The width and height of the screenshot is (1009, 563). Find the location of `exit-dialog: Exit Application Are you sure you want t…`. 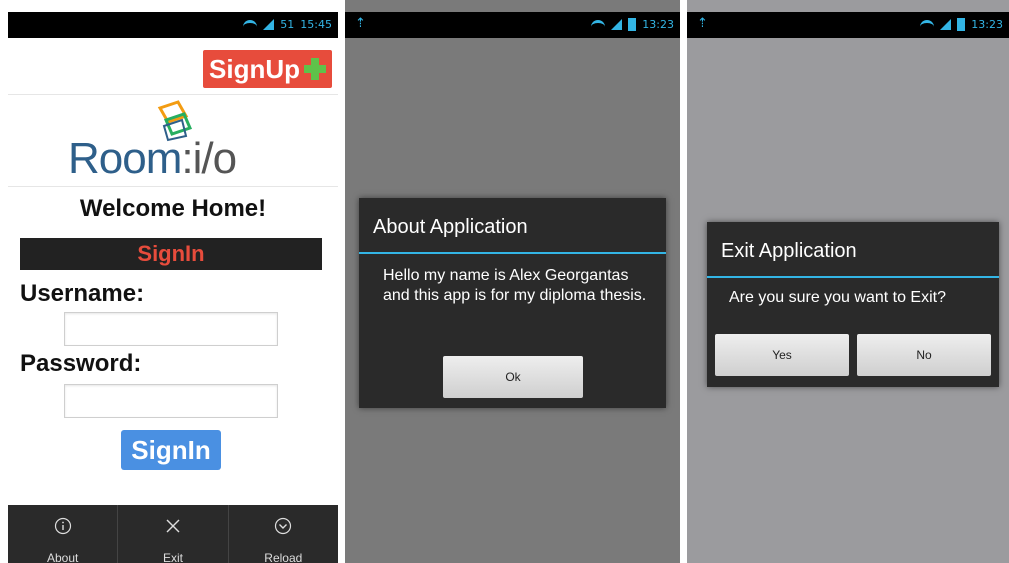

exit-dialog: Exit Application Are you sure you want t… is located at coordinates (853, 304).